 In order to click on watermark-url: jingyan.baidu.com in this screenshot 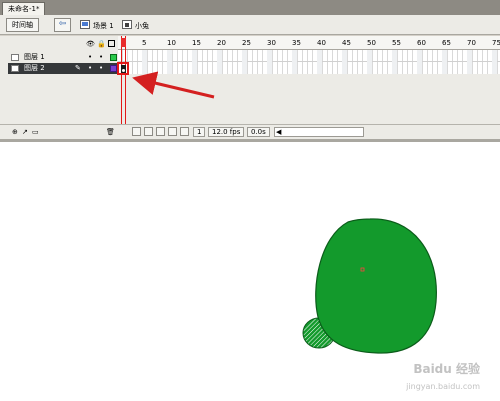, I will do `click(443, 386)`.